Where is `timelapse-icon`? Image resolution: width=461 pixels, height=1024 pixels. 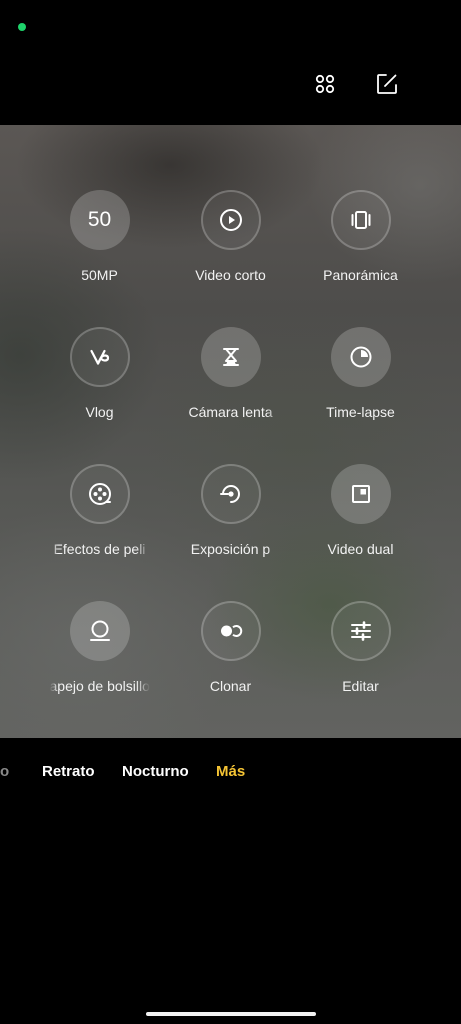
timelapse-icon is located at coordinates (360, 357).